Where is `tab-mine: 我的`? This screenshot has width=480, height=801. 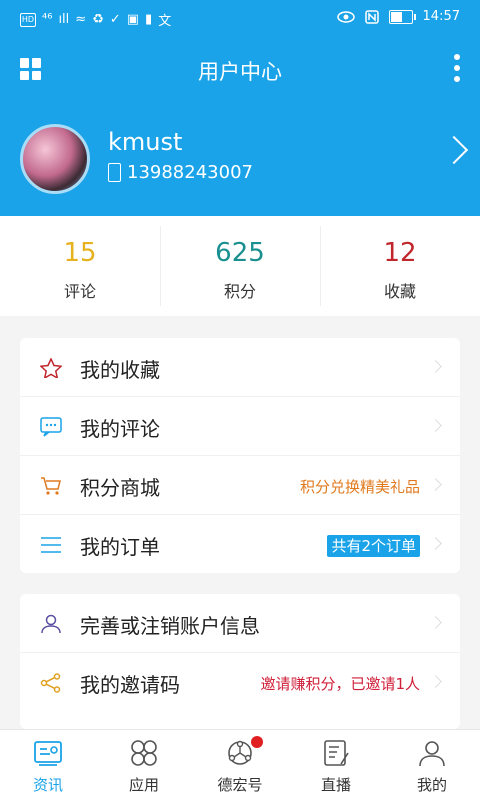
tab-mine: 我的 is located at coordinates (432, 765).